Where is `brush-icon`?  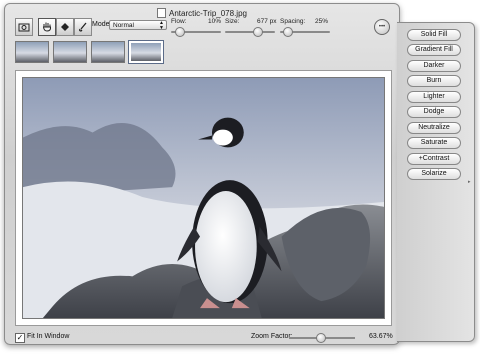
brush-icon is located at coordinates (83, 27).